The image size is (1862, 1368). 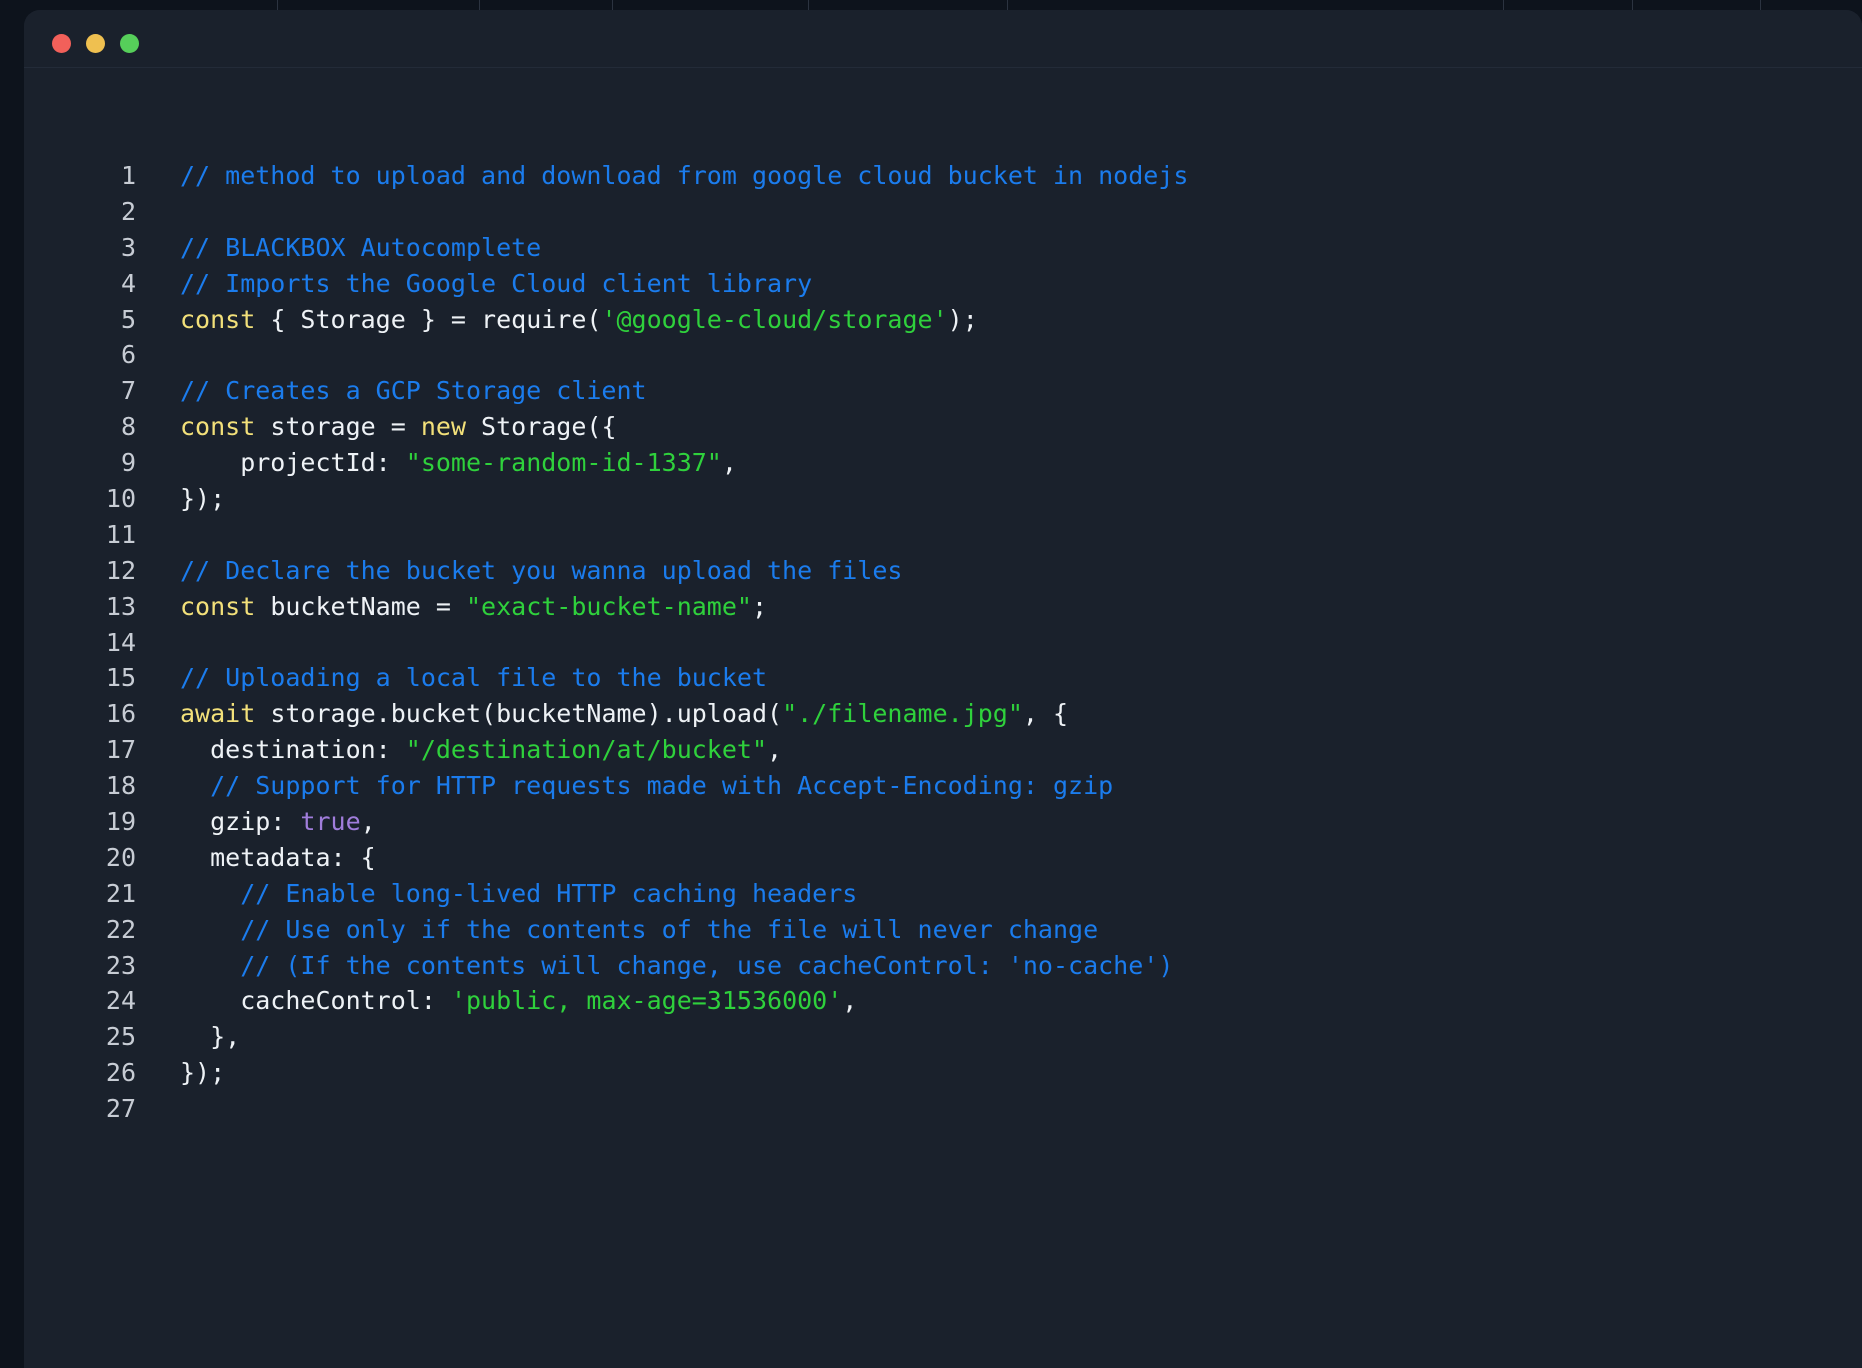 I want to click on code-token-kw: await, so click(x=218, y=714).